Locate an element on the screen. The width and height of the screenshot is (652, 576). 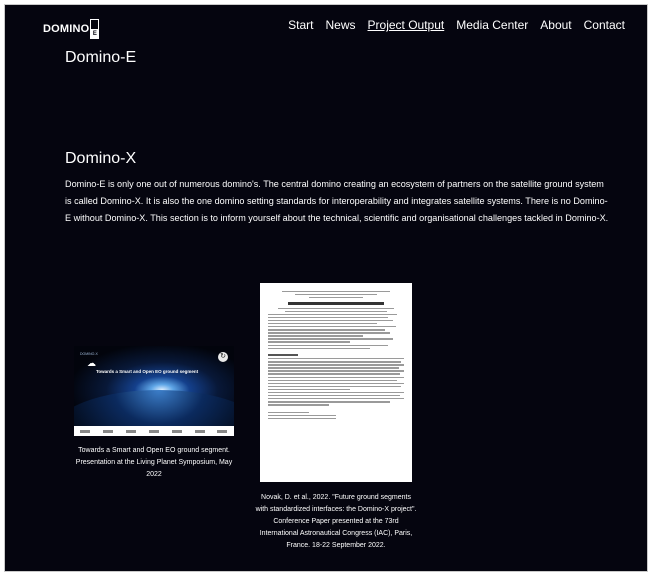
paper-thumbnail is located at coordinates (336, 382).